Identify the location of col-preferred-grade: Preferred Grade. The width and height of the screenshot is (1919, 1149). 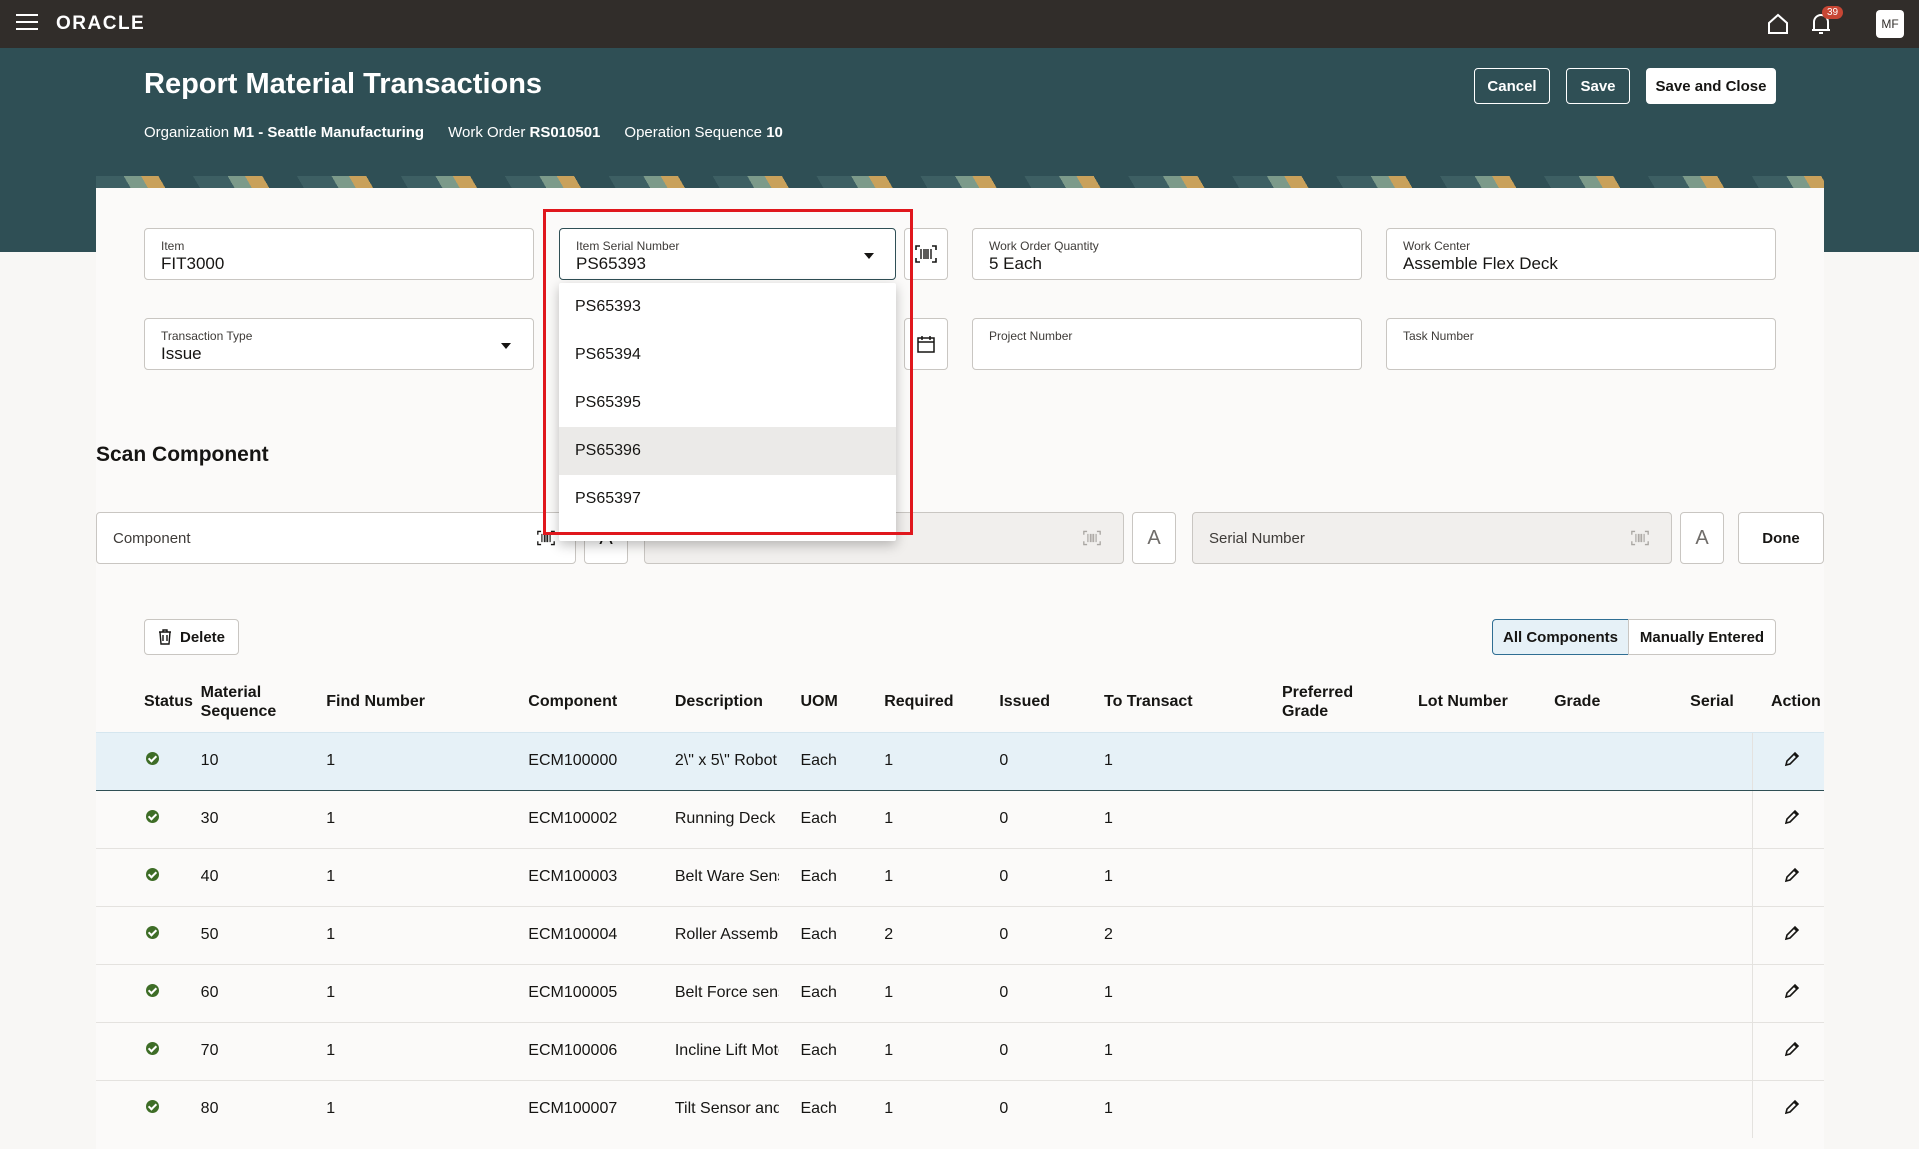
(1350, 702).